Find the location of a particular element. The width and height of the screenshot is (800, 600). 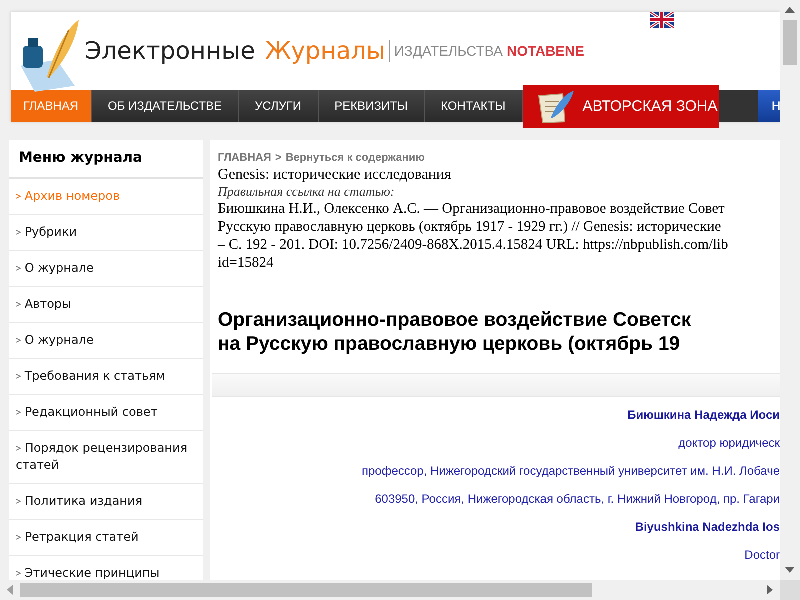

citation-text: Биюшкина Н.И., Олексенко А.С. — Организационно-правовое воздействие Совет is located at coordinates (472, 209).